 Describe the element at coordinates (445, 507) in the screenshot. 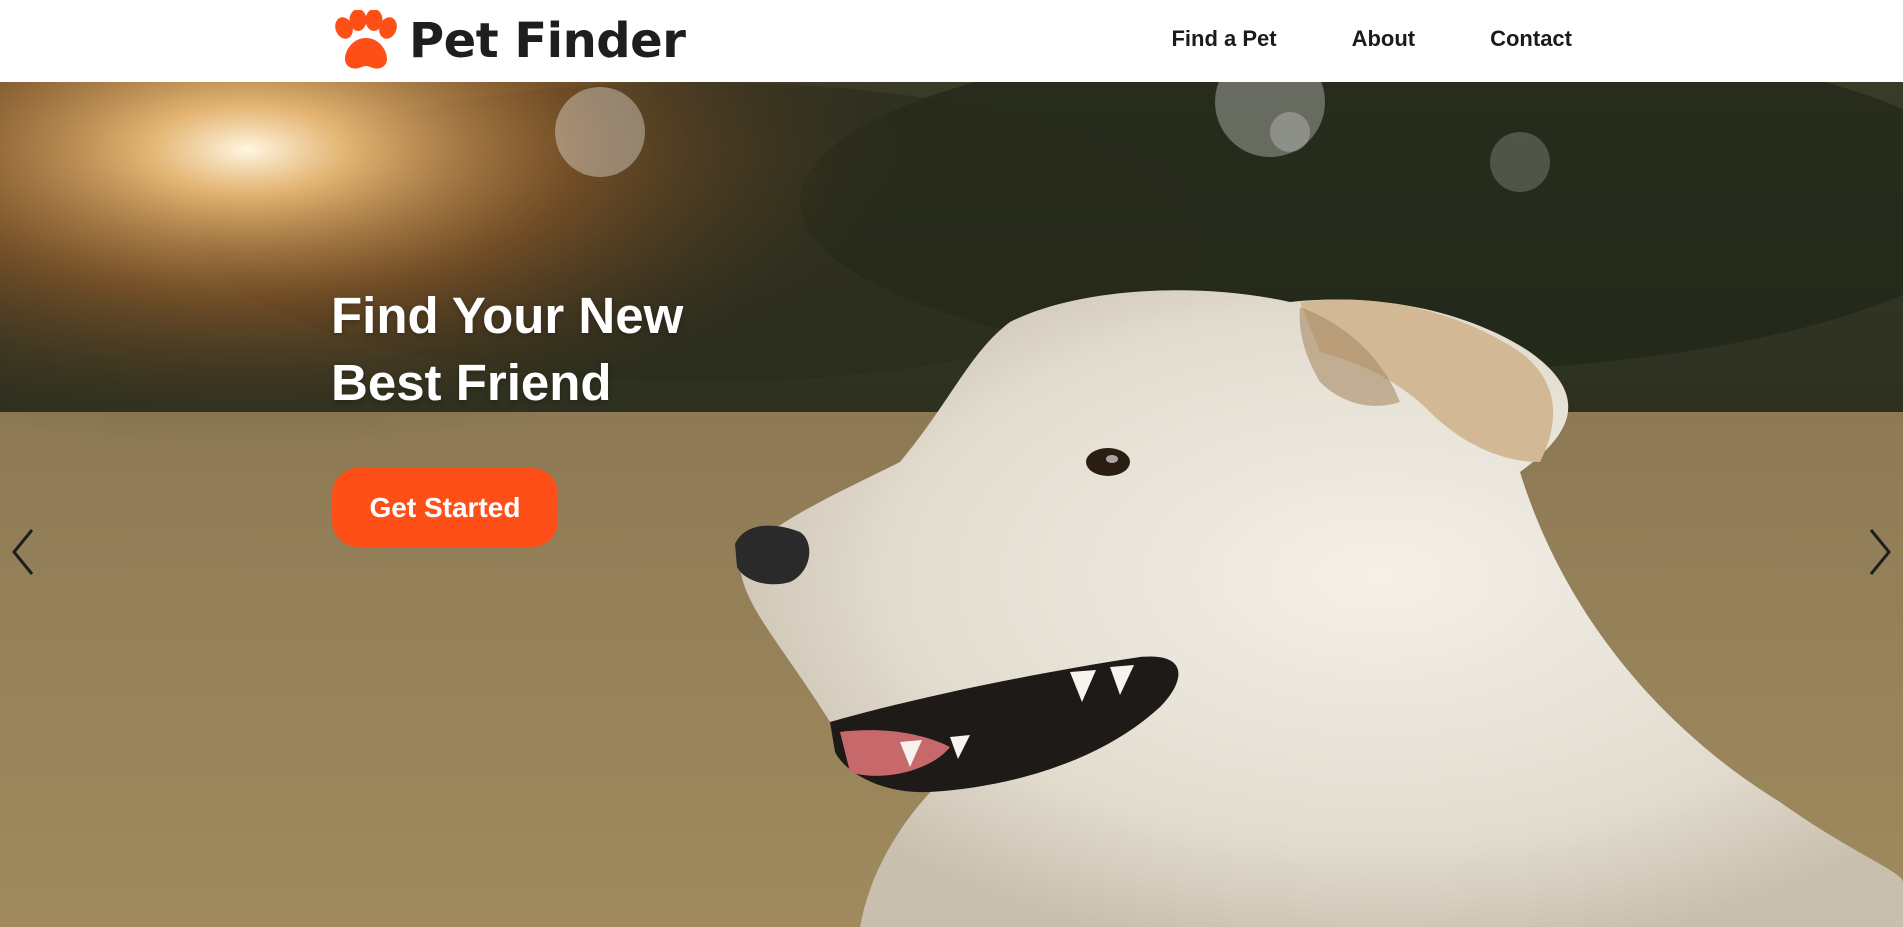

I see `get-started-button: Get Started` at that location.